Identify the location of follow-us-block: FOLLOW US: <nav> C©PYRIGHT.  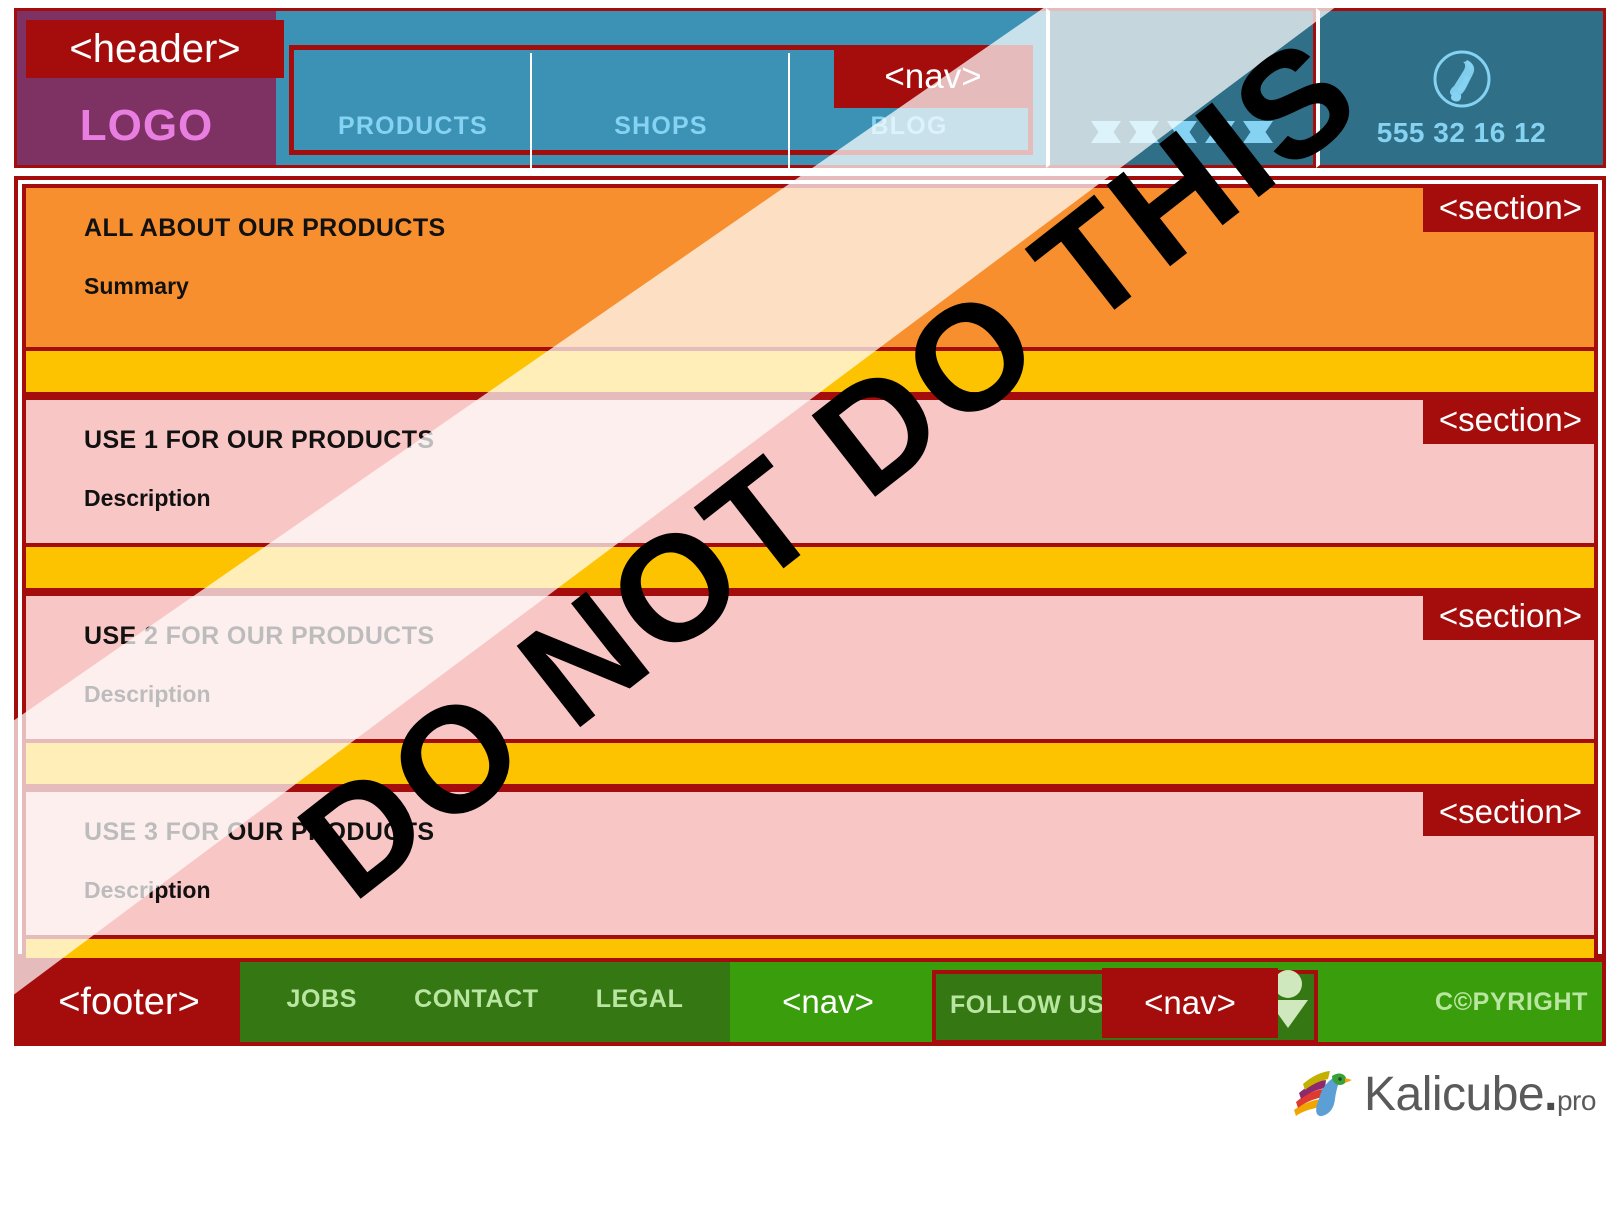
(1264, 1003).